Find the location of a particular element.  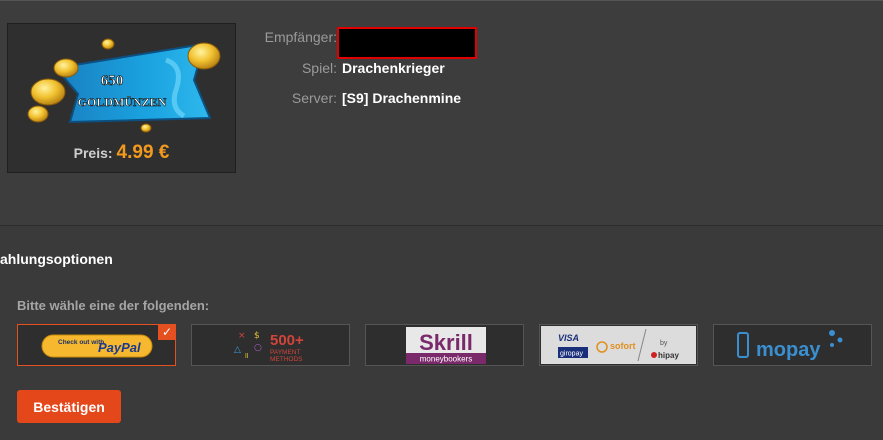

recipient-label: Empfänger: is located at coordinates (300, 37).